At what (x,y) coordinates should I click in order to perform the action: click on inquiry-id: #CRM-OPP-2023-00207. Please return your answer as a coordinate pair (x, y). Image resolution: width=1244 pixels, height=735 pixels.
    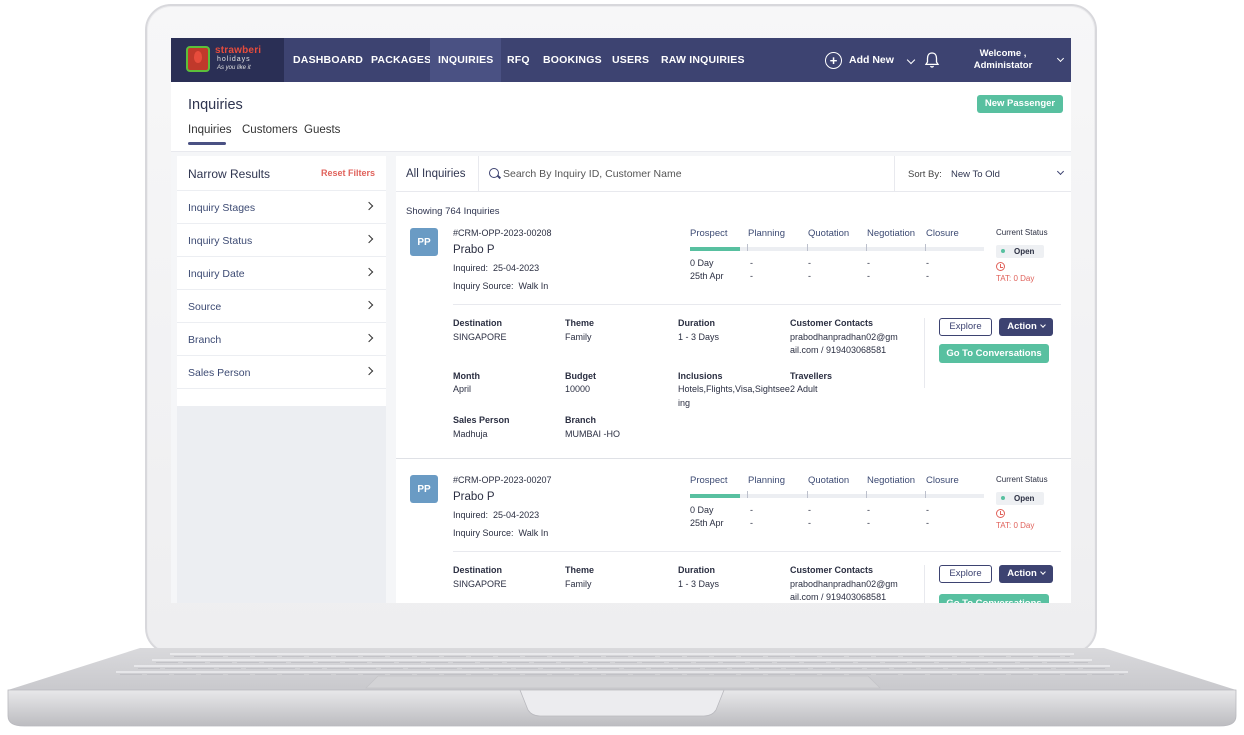
    Looking at the image, I should click on (502, 480).